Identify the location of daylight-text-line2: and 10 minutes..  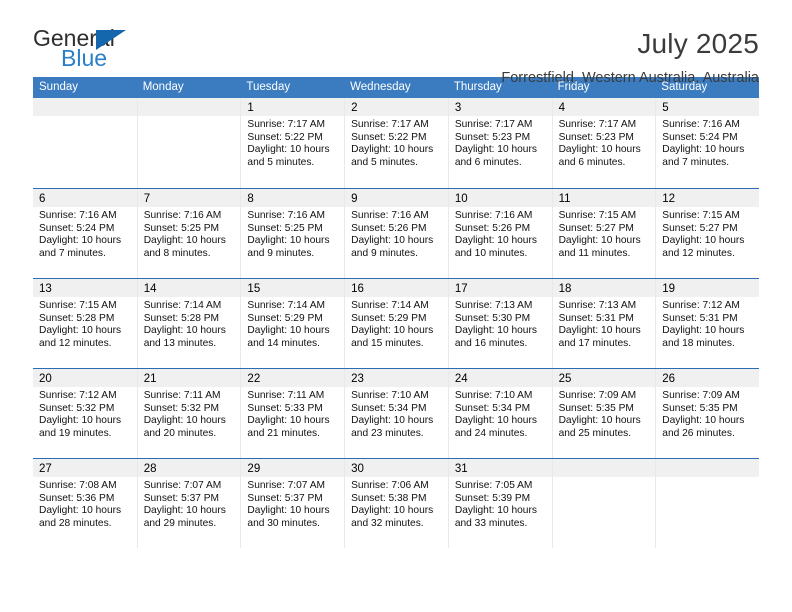
(491, 253).